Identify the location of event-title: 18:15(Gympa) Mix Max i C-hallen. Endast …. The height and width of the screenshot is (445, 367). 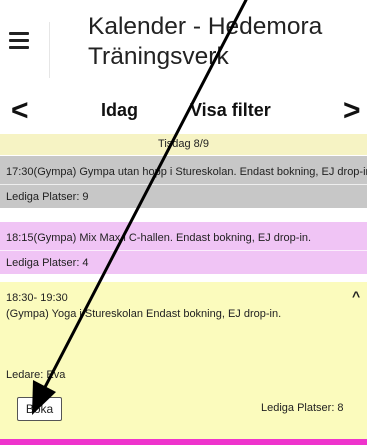
(159, 238).